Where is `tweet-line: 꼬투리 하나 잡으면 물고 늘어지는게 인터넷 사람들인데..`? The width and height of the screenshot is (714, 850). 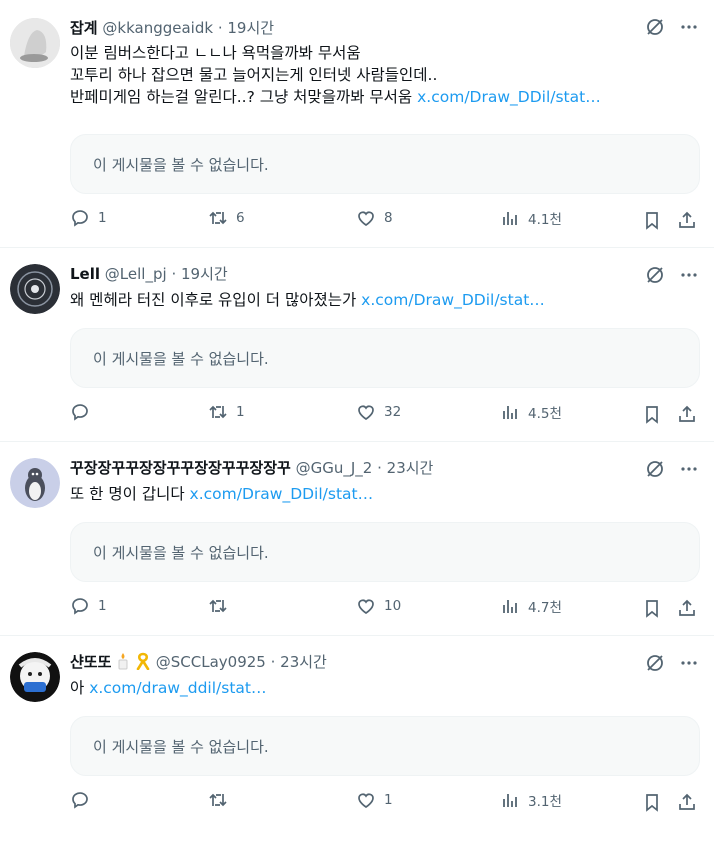
tweet-line: 꼬투리 하나 잡으면 물고 늘어지는게 인터넷 사람들인데.. is located at coordinates (254, 75).